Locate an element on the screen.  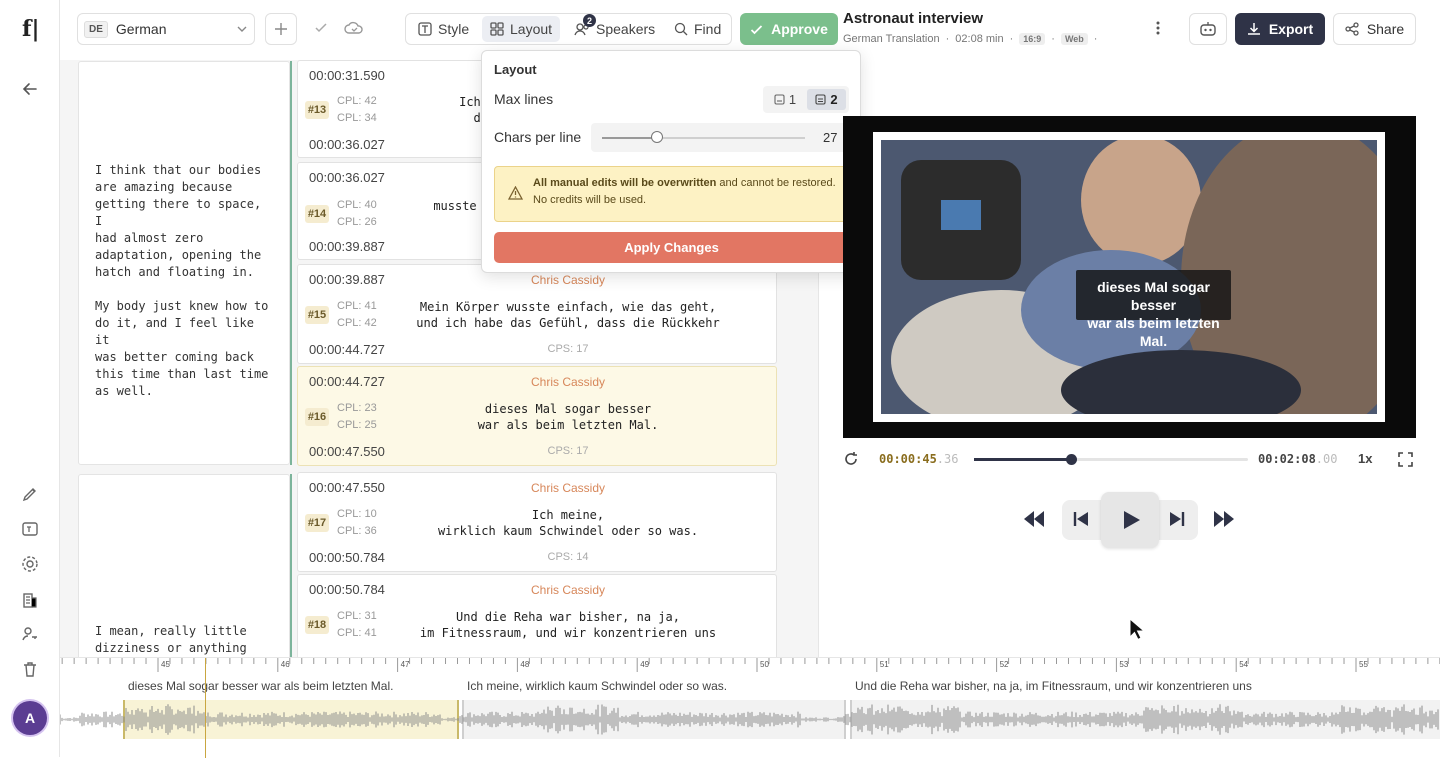
current-time: 00:00:45.36 is located at coordinates (918, 459).